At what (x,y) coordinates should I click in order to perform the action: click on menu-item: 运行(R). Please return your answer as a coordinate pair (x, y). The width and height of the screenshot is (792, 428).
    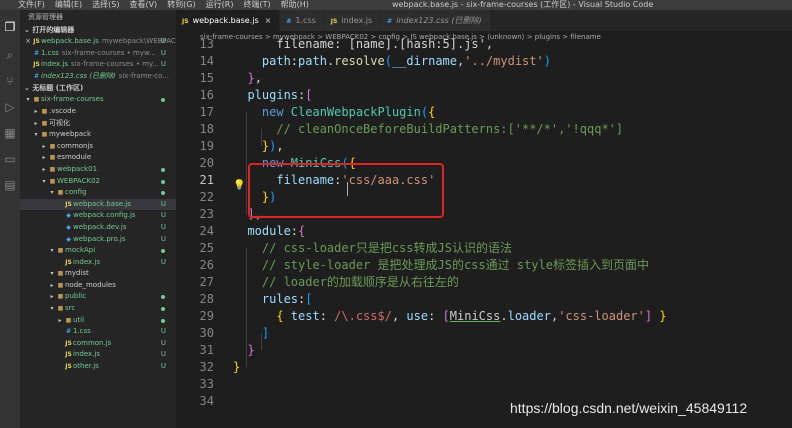
    Looking at the image, I should click on (220, 5).